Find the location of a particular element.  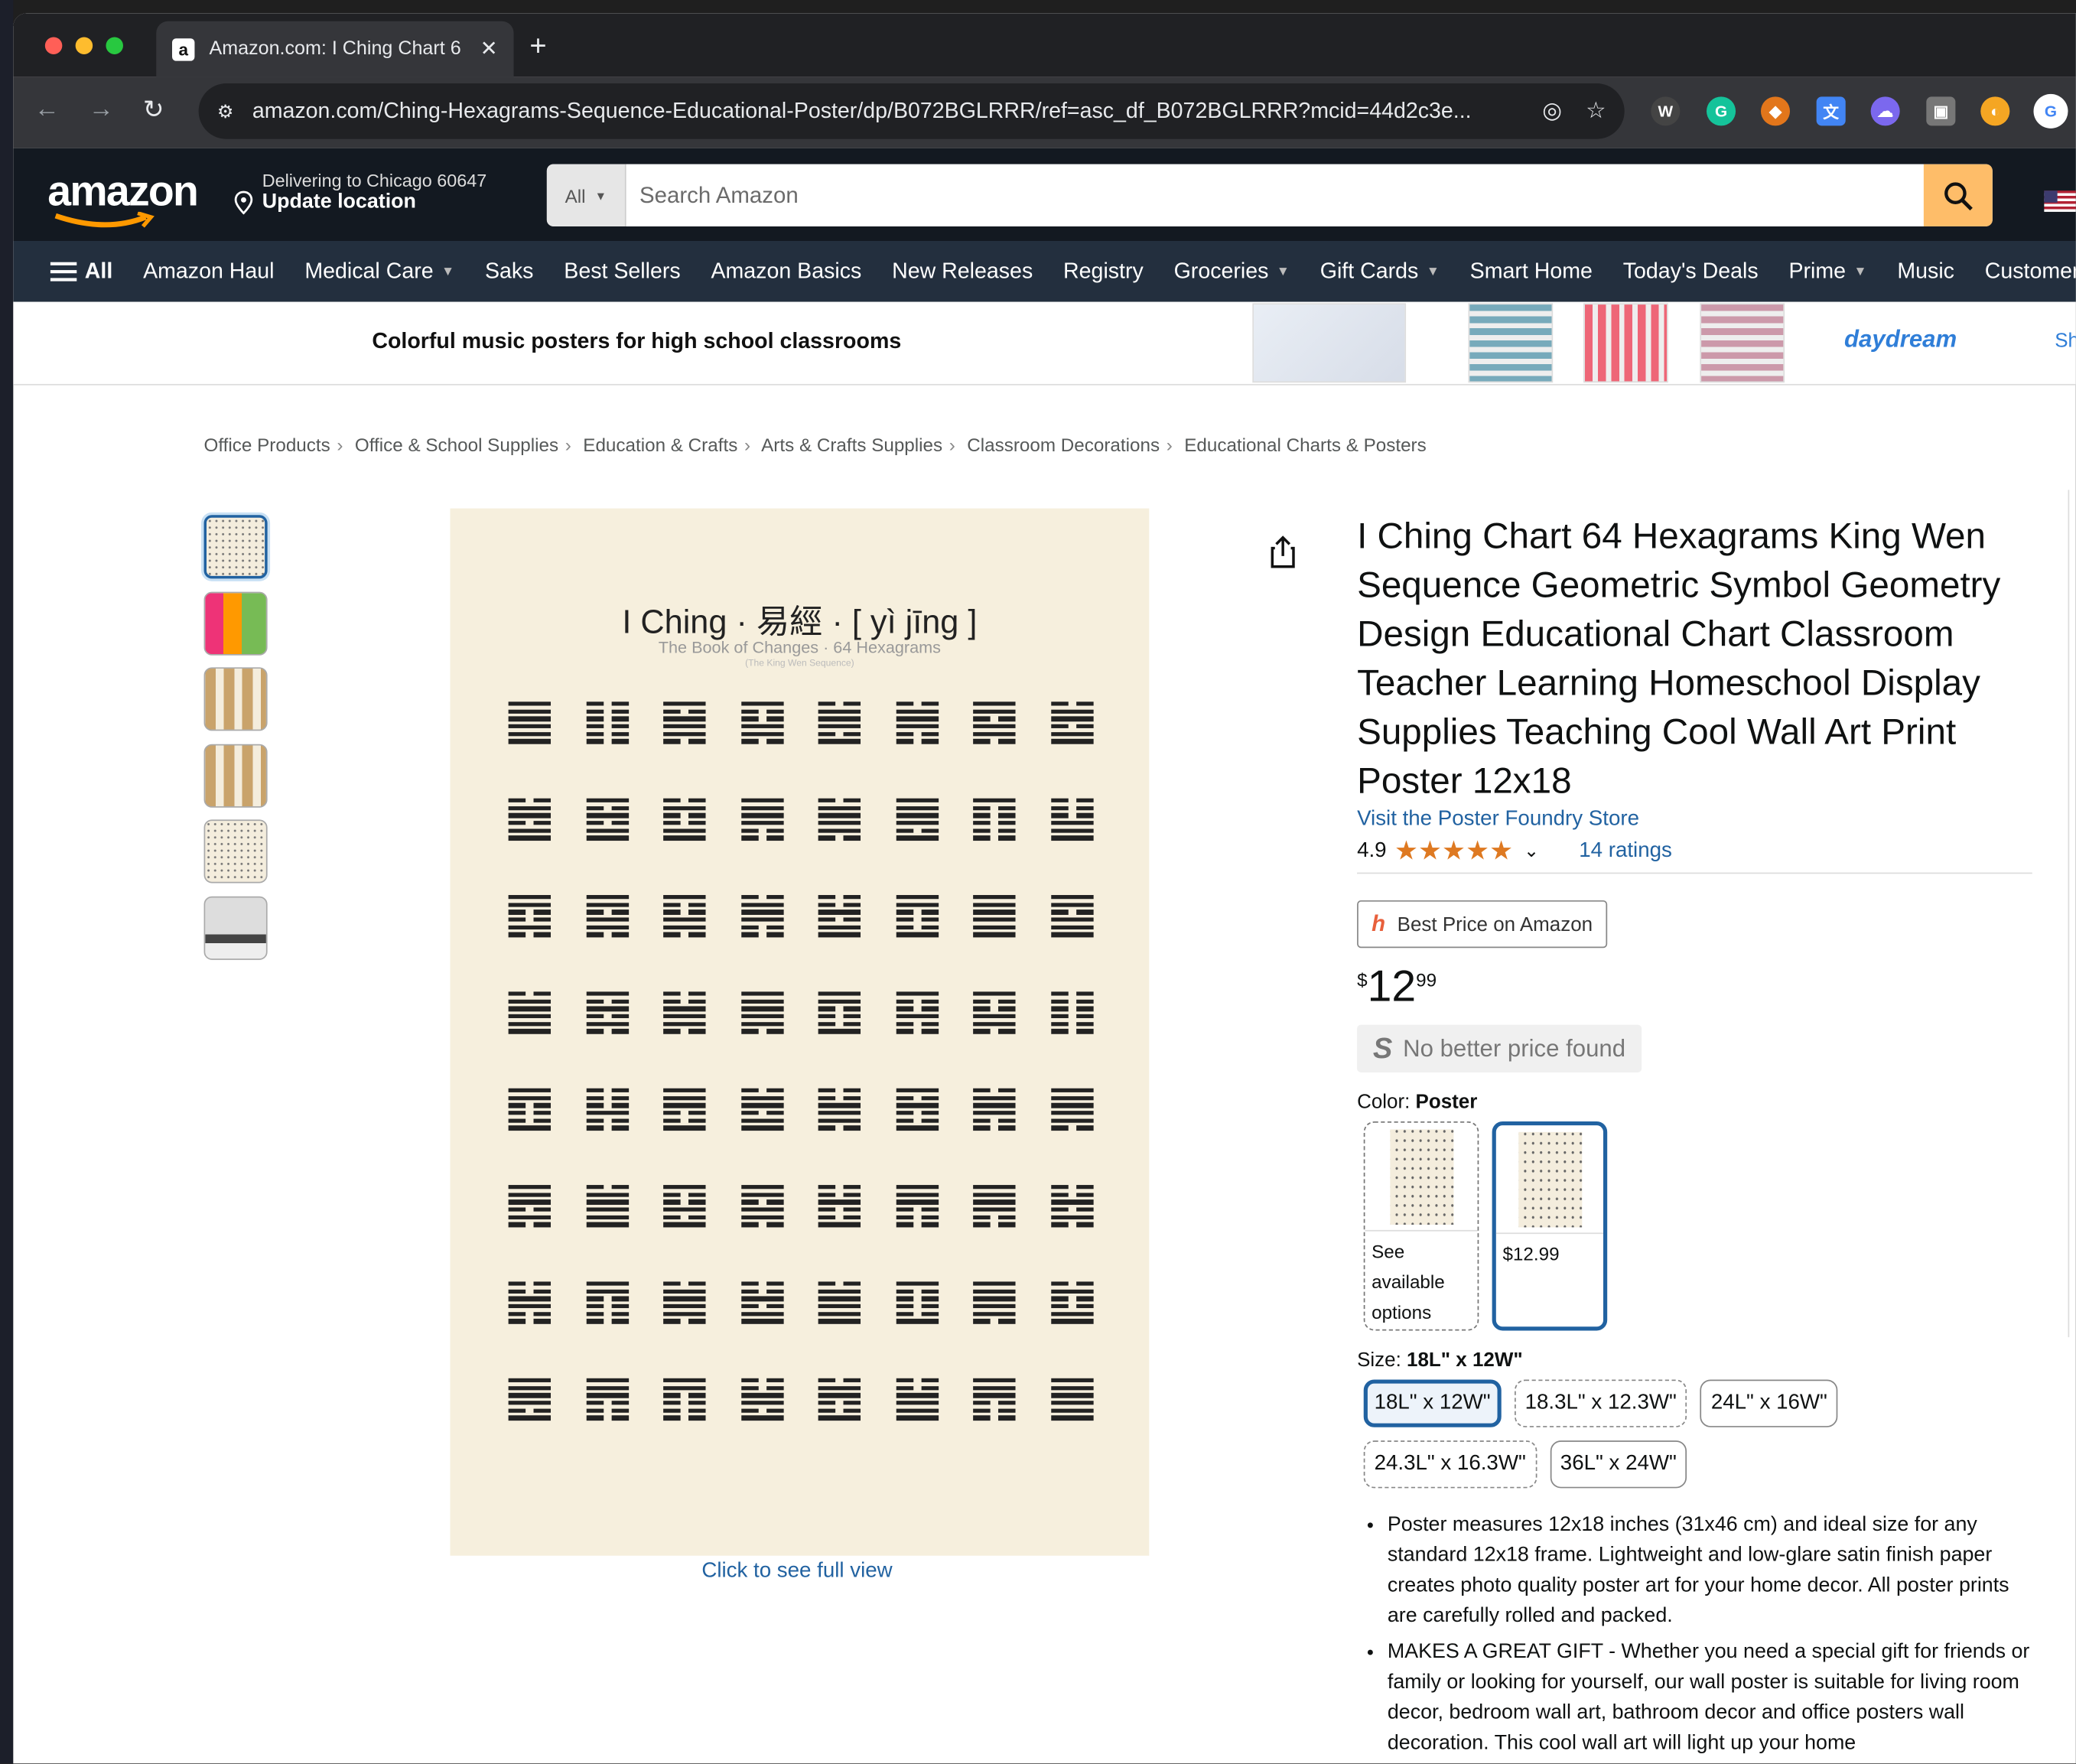

back-icon: ← is located at coordinates (47, 111).